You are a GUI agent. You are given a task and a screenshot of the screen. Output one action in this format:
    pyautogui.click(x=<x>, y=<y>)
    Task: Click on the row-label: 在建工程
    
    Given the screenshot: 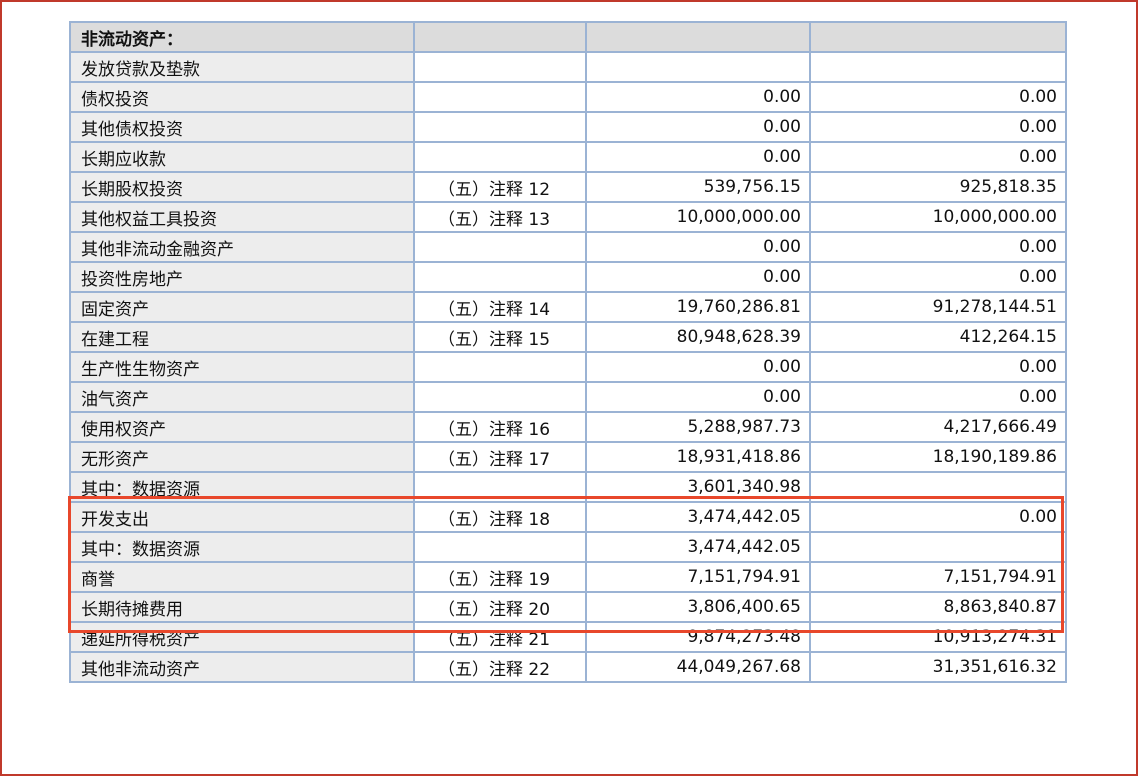 What is the action you would take?
    pyautogui.click(x=242, y=337)
    